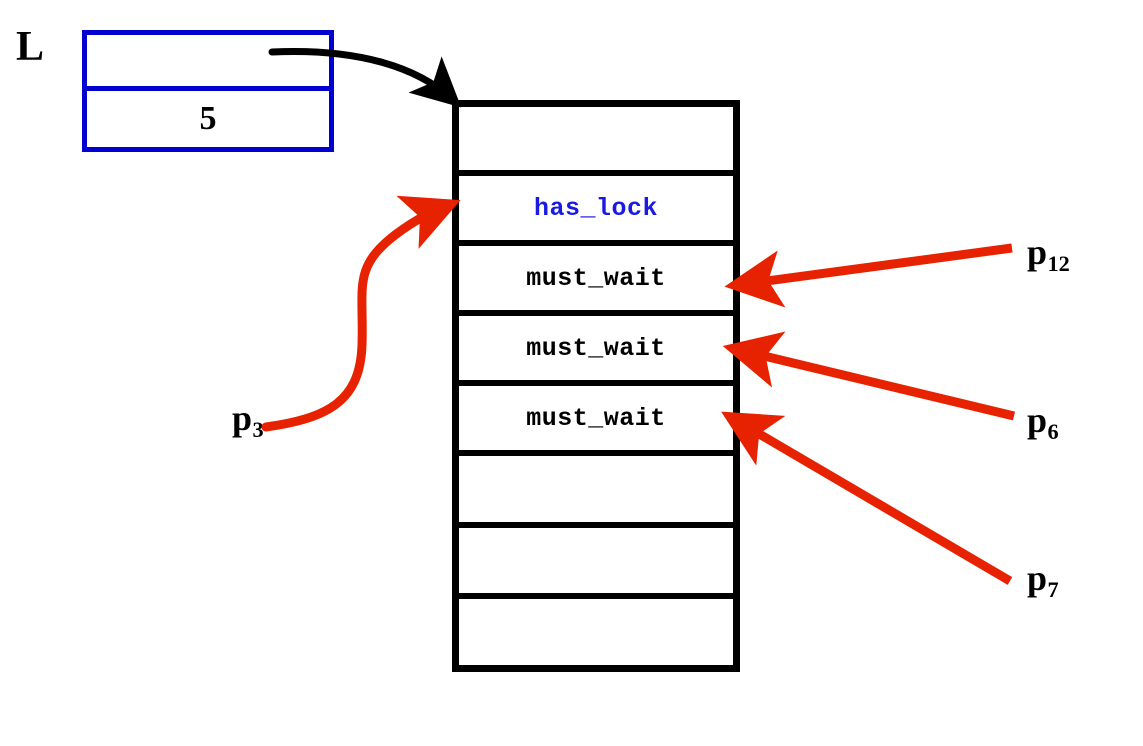 The height and width of the screenshot is (746, 1143). I want to click on process-label-p12: p12, so click(1048, 253).